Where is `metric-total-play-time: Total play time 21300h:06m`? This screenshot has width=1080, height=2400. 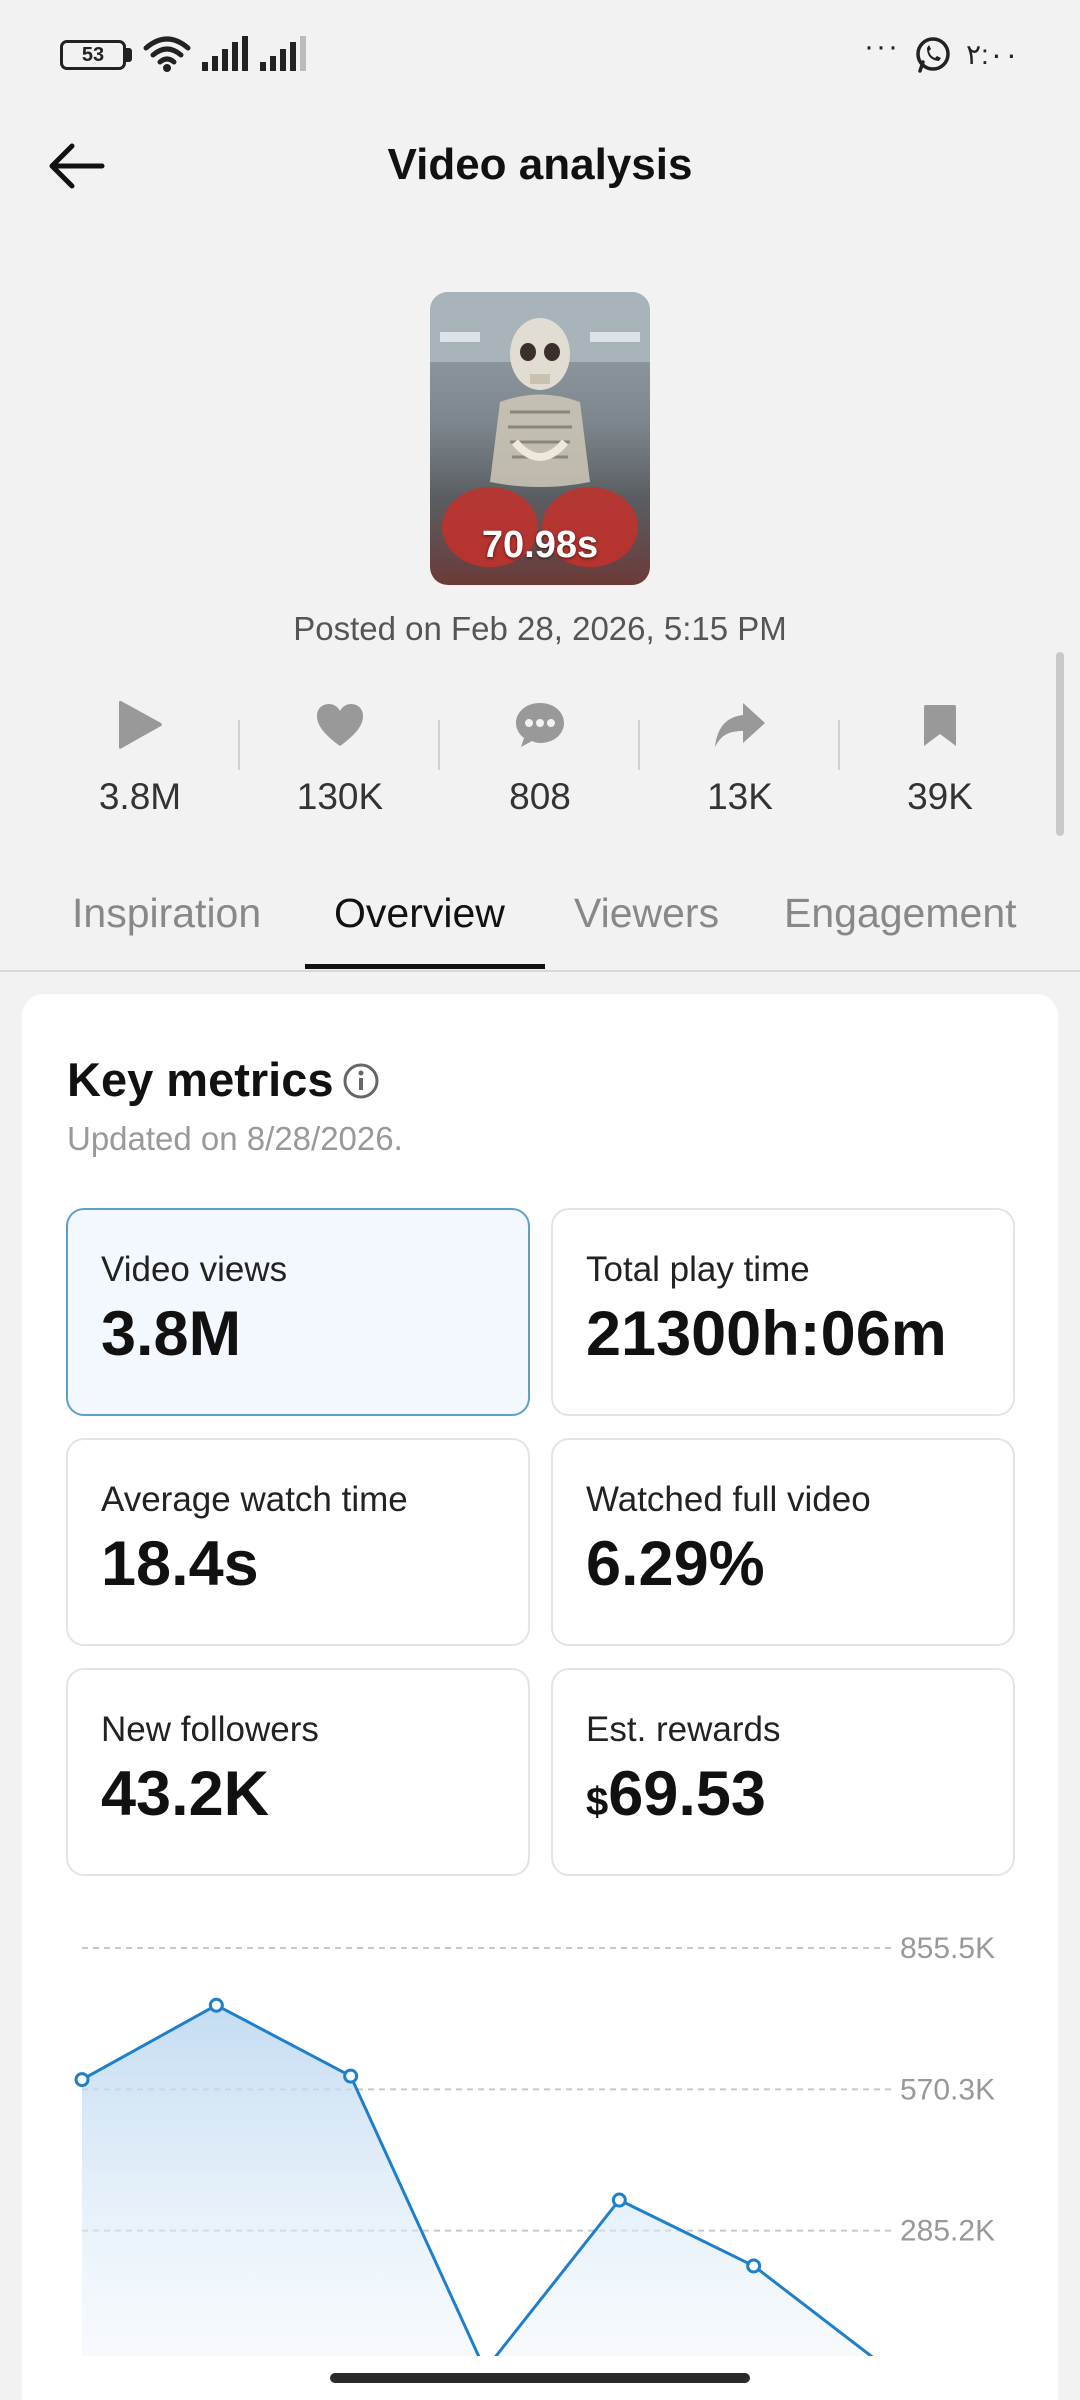
metric-total-play-time: Total play time 21300h:06m is located at coordinates (783, 1312).